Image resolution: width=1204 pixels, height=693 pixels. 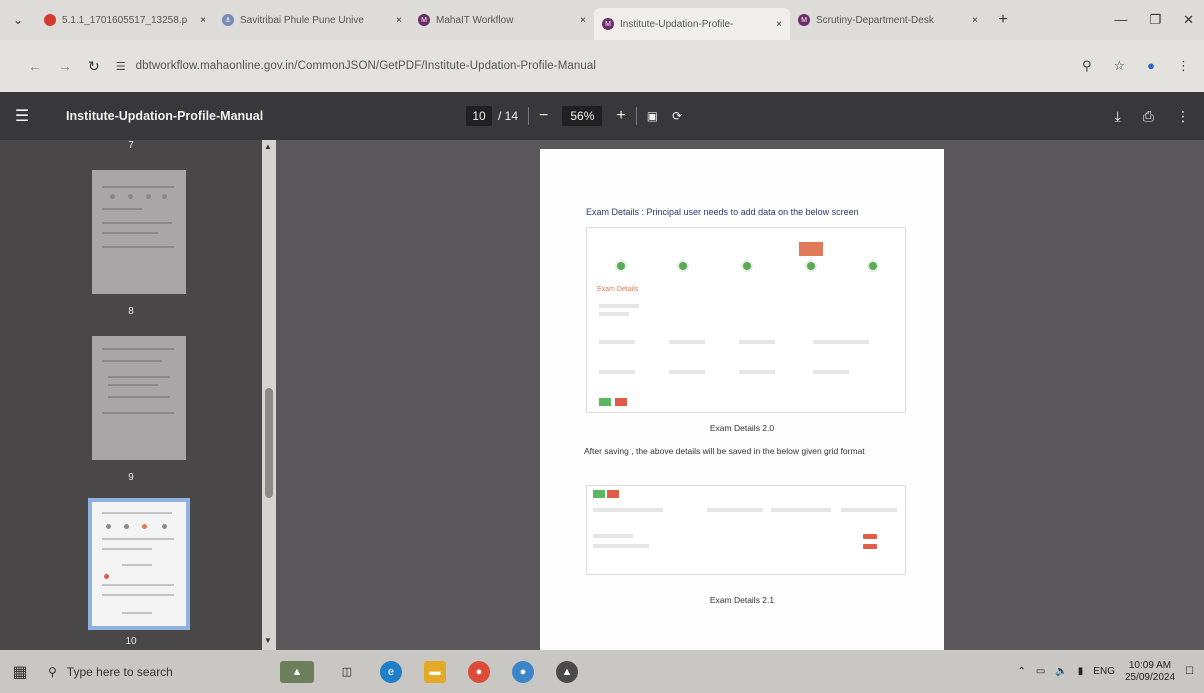 What do you see at coordinates (1120, 20) in the screenshot?
I see `minimize-icon: —` at bounding box center [1120, 20].